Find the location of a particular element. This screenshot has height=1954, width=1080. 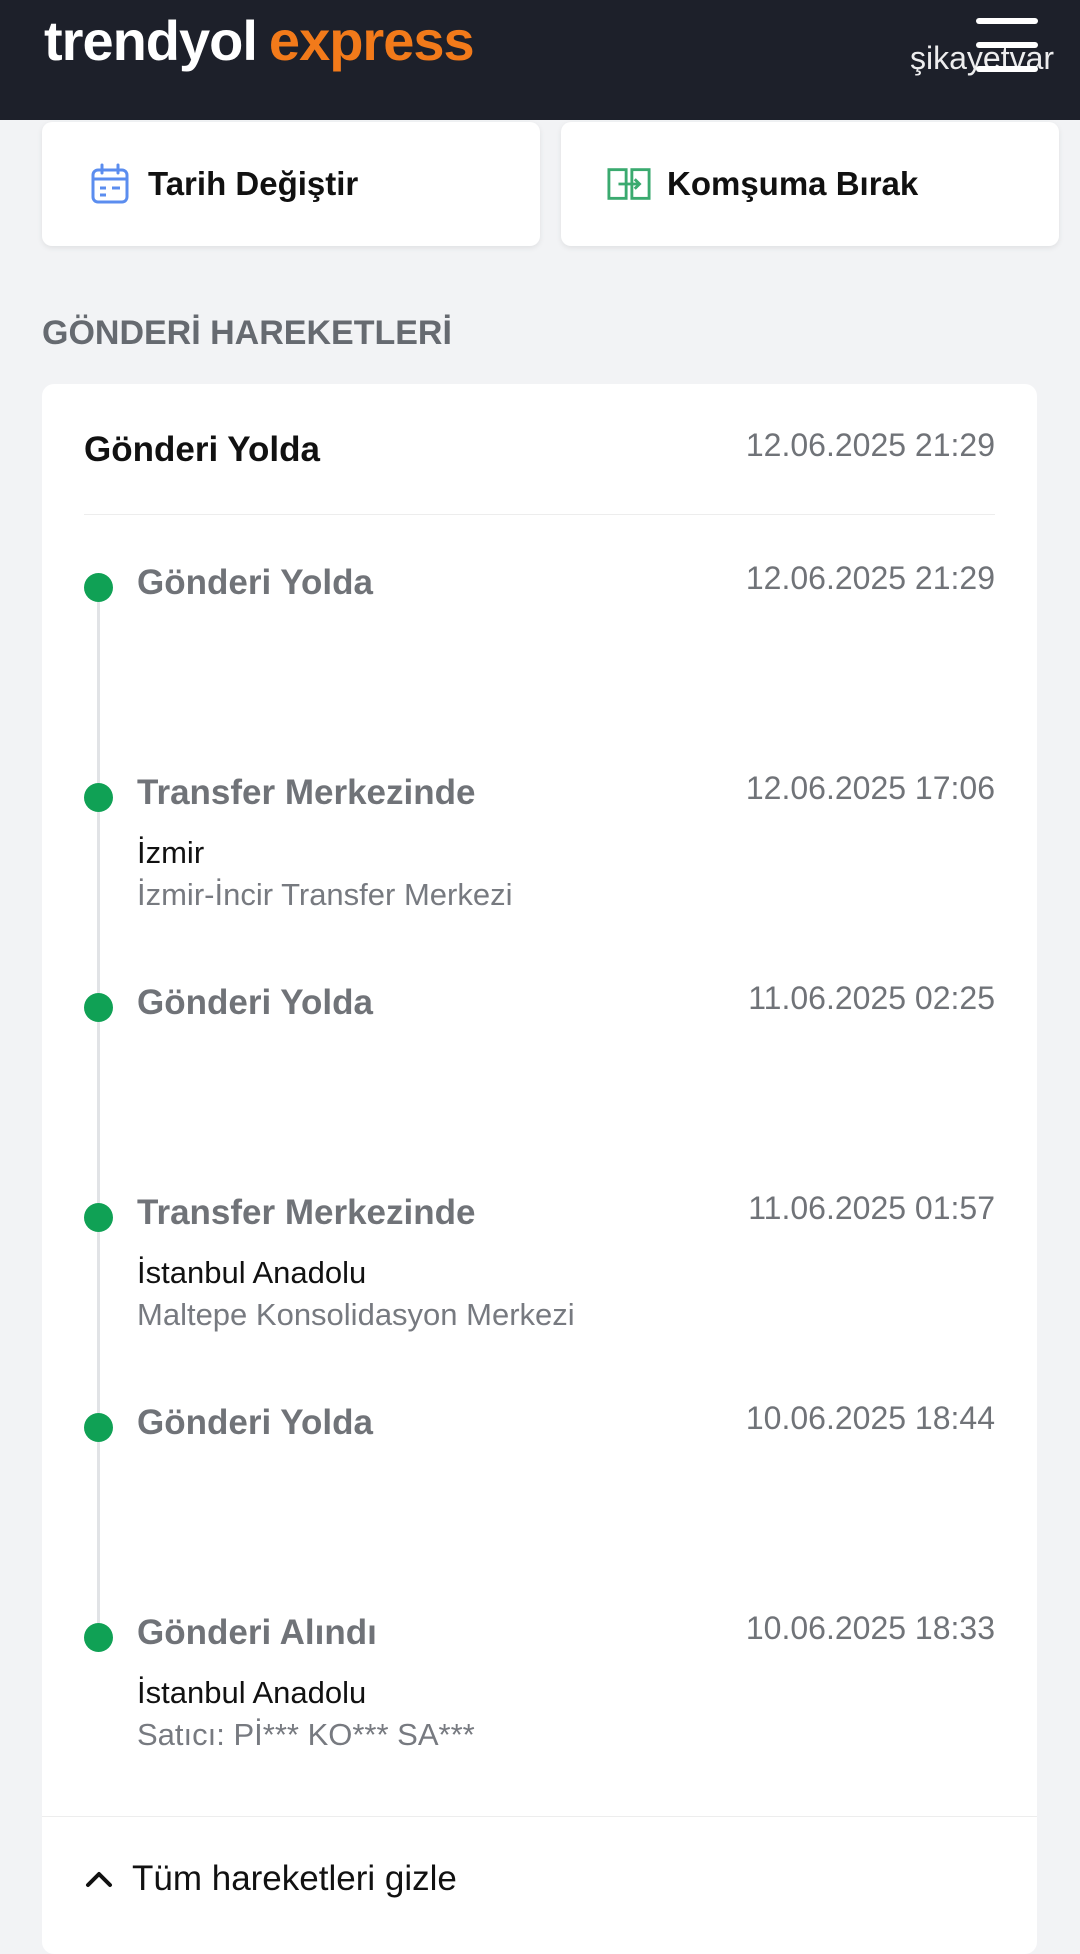

swap-box-icon is located at coordinates (629, 184).